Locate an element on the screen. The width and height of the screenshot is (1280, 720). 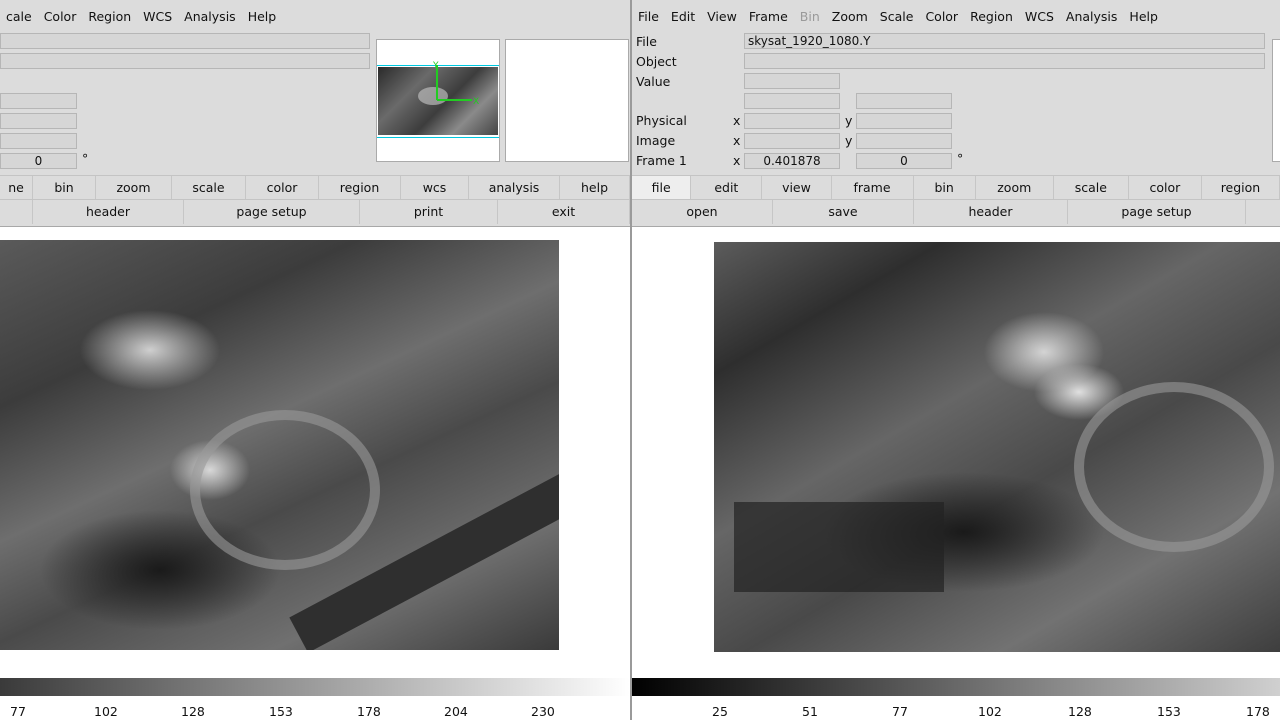
menu-scale: Scale is located at coordinates (897, 16).